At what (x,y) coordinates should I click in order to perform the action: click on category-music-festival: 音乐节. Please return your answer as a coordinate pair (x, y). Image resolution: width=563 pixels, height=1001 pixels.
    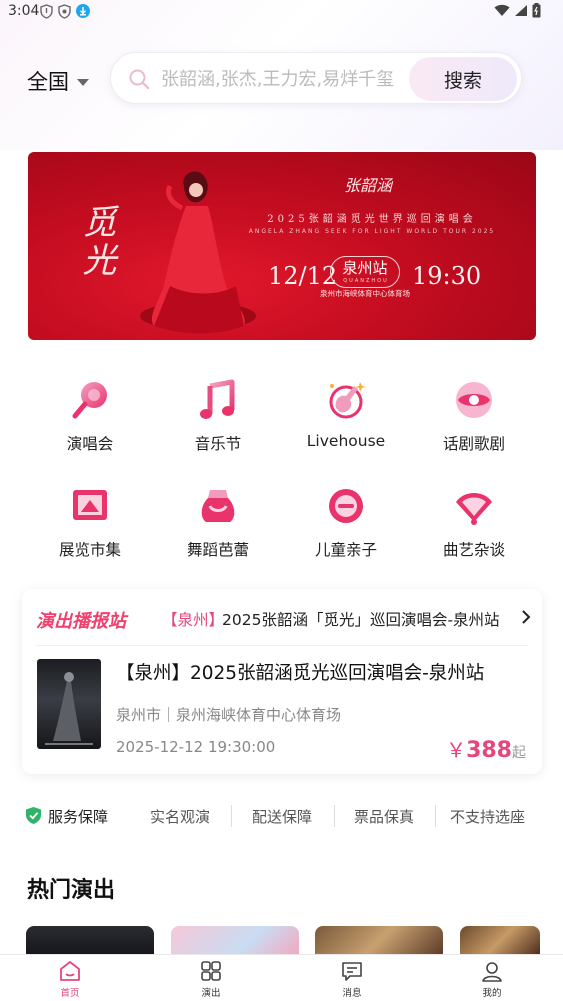
    Looking at the image, I should click on (218, 416).